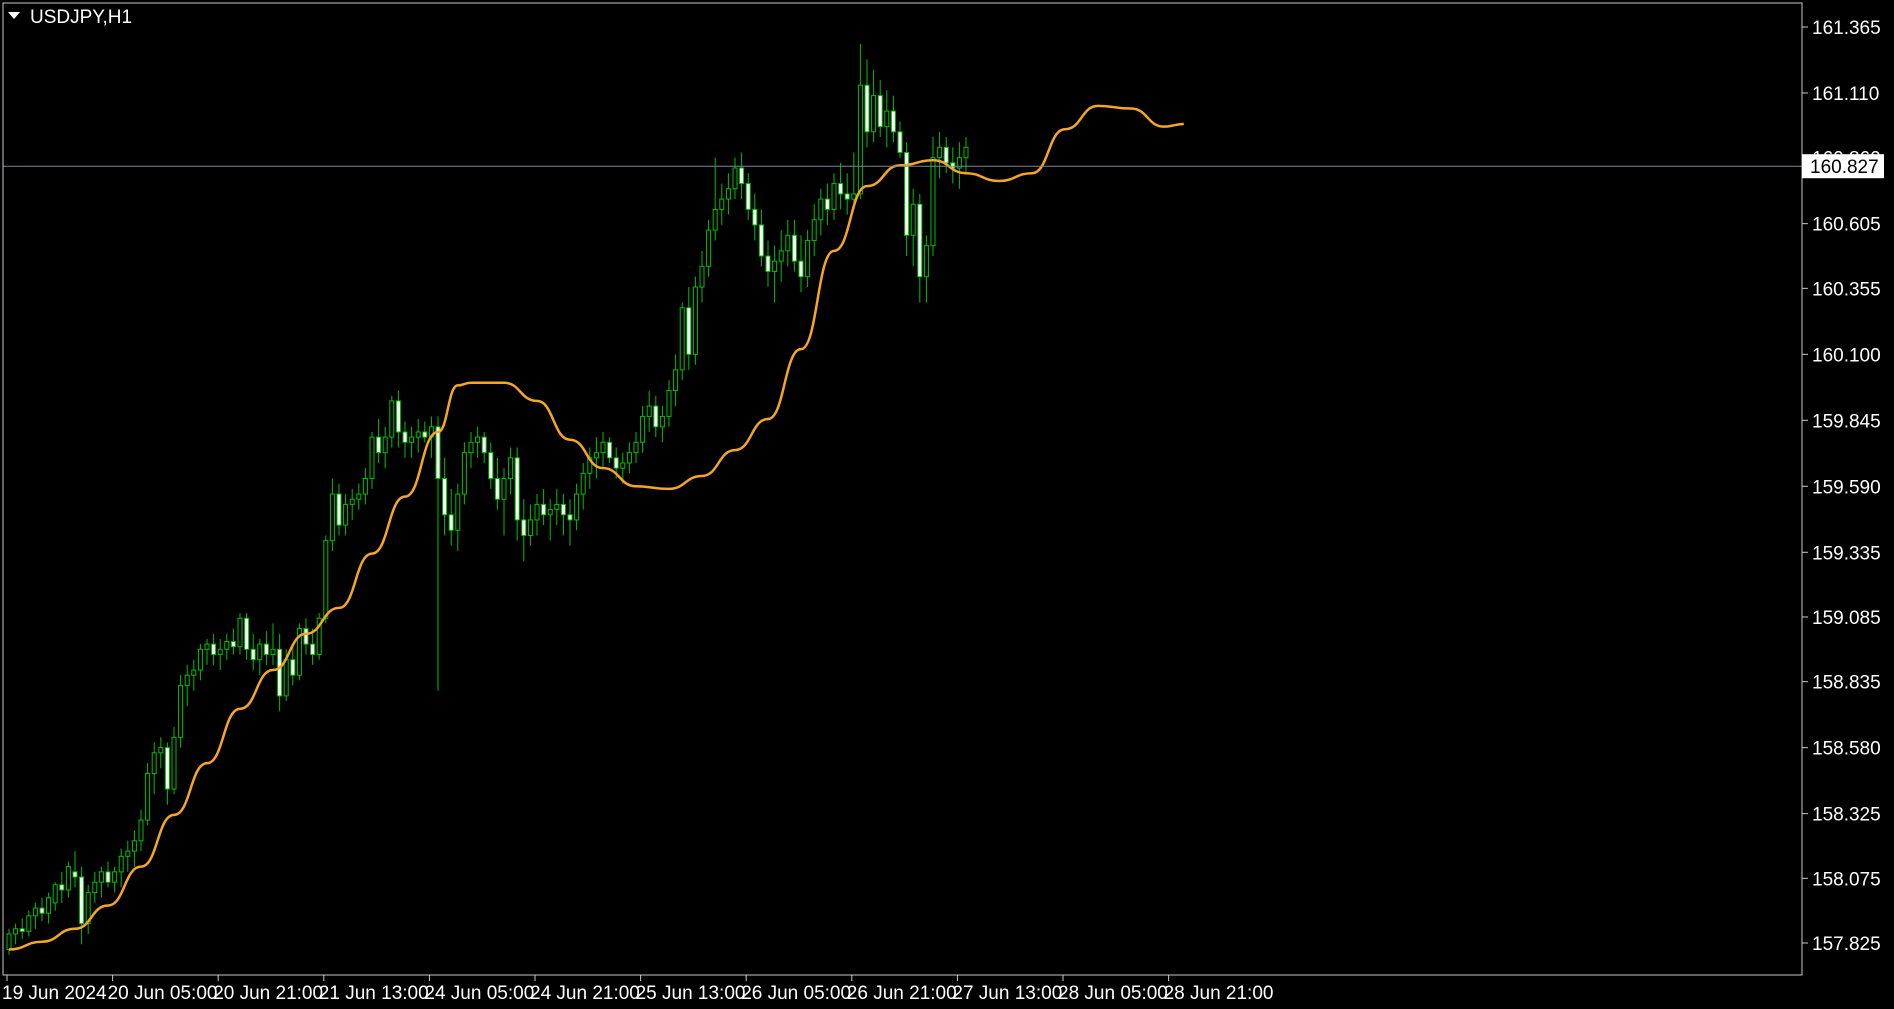 Image resolution: width=1894 pixels, height=1009 pixels. I want to click on y-tick-label: 158.835, so click(1846, 683).